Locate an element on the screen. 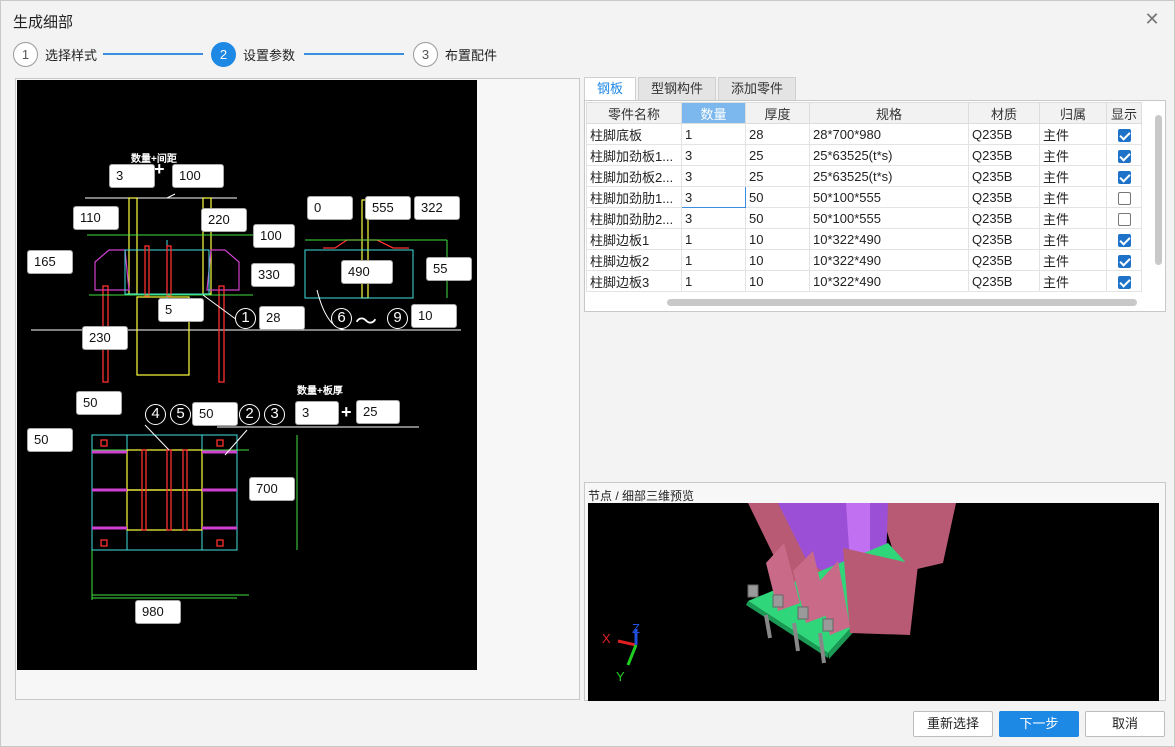  part-name-cell: 柱脚边板1 is located at coordinates (634, 239).